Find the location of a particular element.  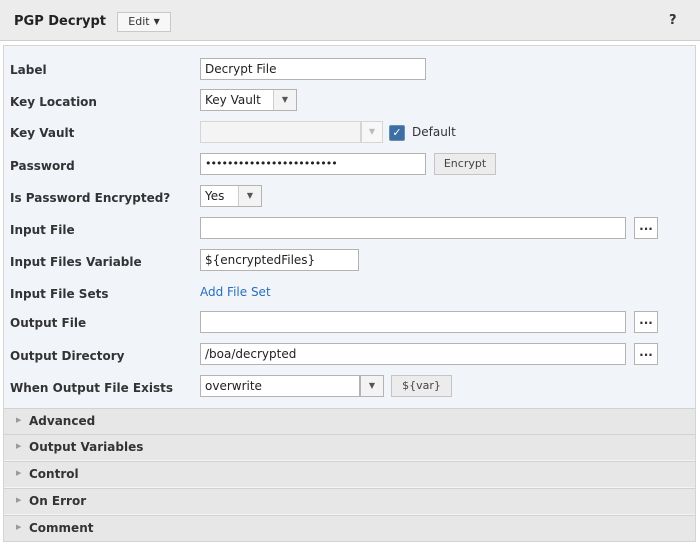

password-label: Password is located at coordinates (42, 166).